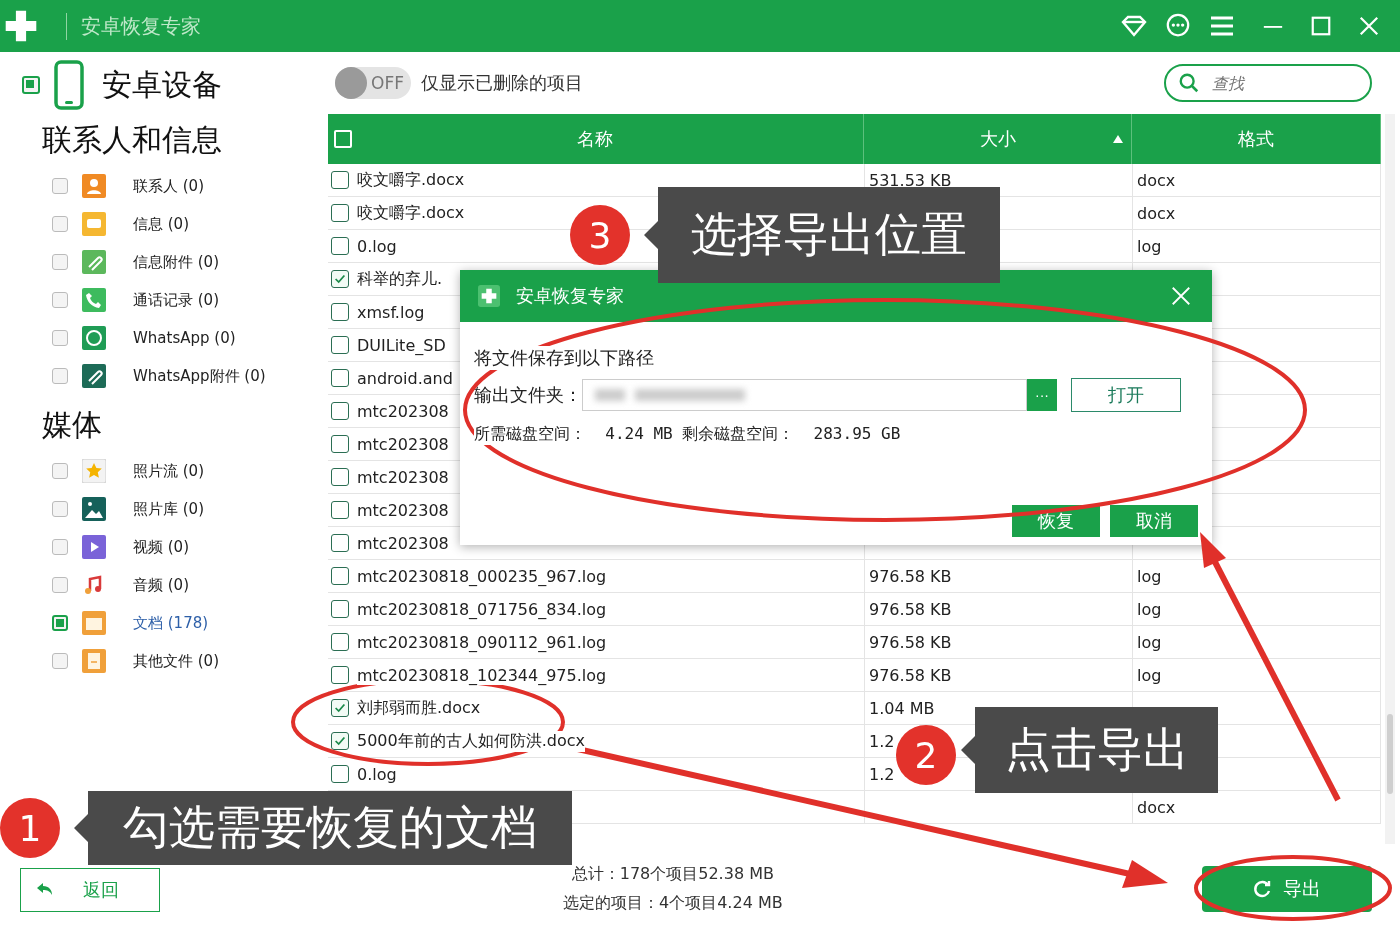  Describe the element at coordinates (72, 425) in the screenshot. I see `category-heading: 媒体` at that location.